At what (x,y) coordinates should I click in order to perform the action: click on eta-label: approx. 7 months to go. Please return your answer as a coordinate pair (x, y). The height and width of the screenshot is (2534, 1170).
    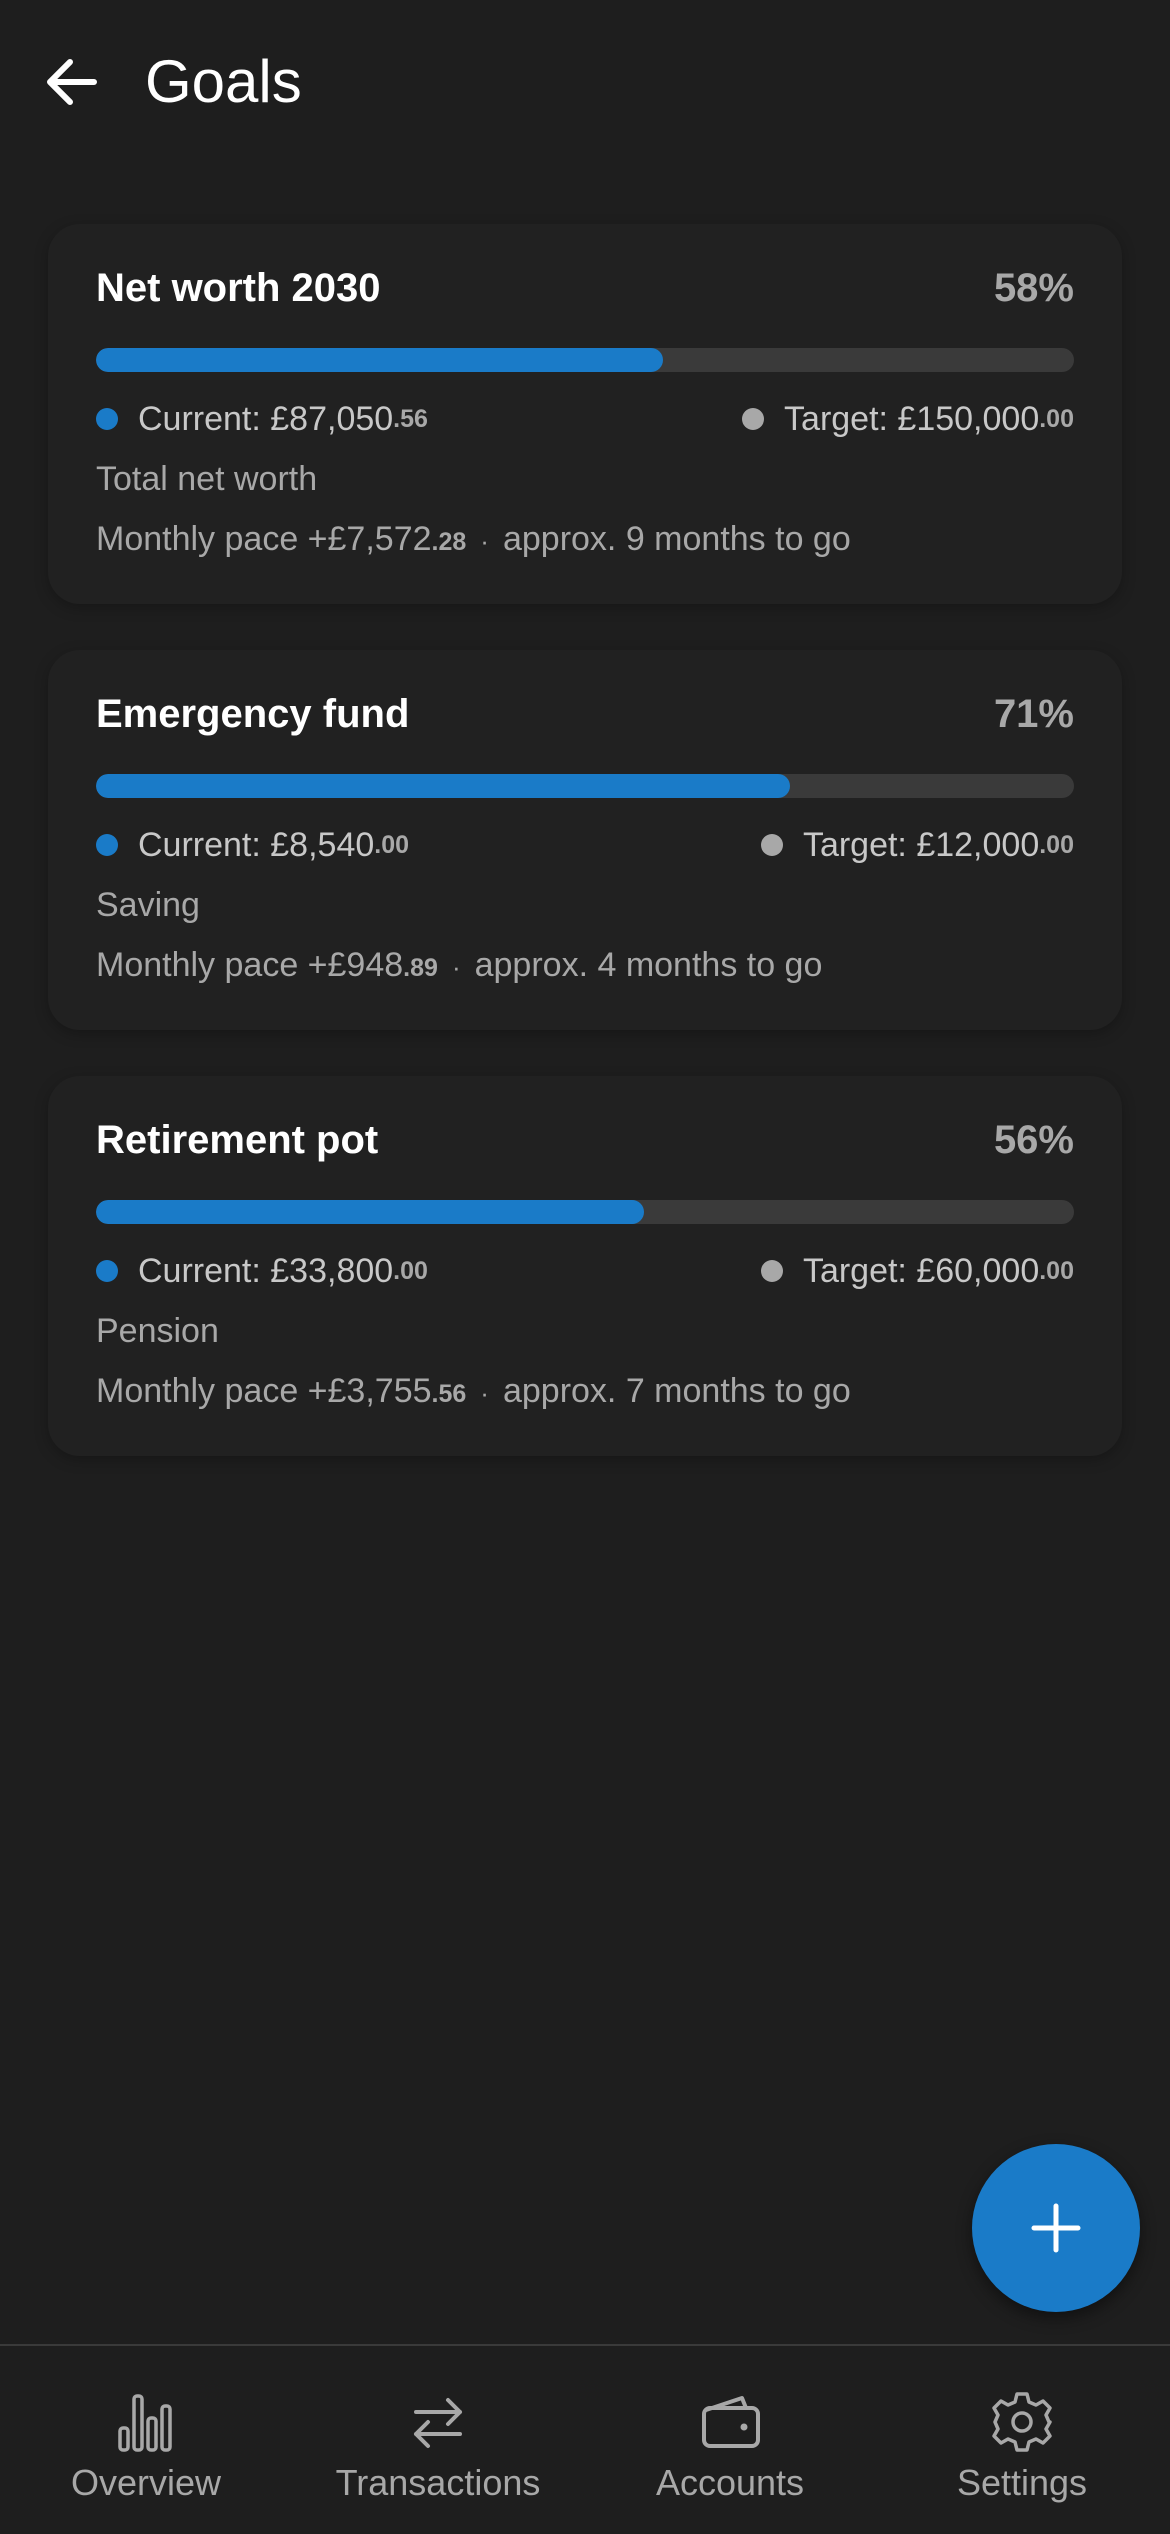
    Looking at the image, I should click on (676, 1391).